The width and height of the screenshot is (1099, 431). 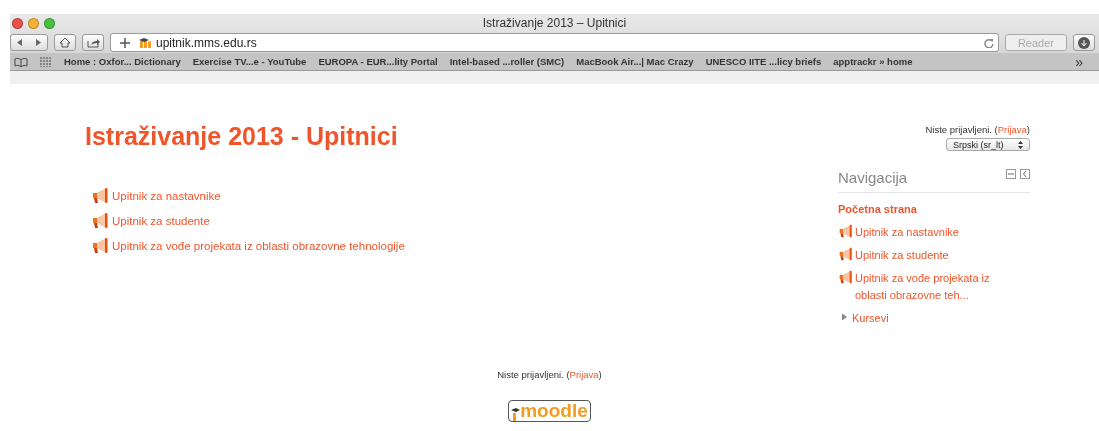 I want to click on home-icon, so click(x=65, y=42).